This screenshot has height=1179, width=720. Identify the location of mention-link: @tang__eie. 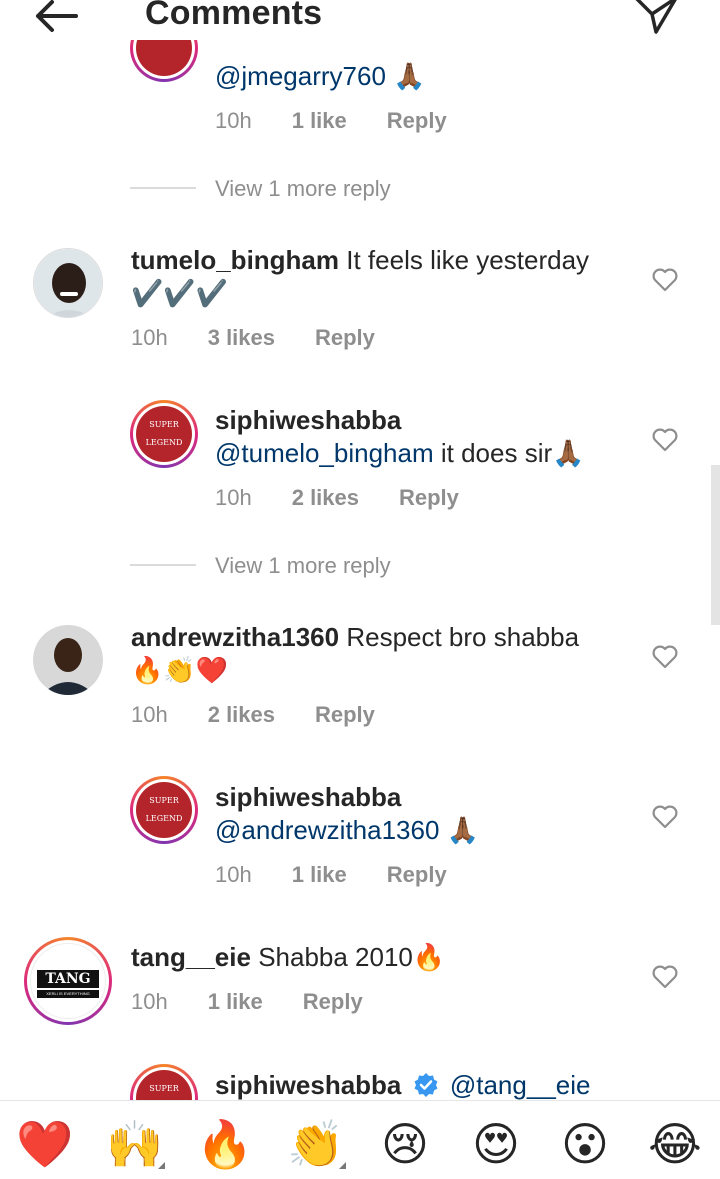
(520, 1085).